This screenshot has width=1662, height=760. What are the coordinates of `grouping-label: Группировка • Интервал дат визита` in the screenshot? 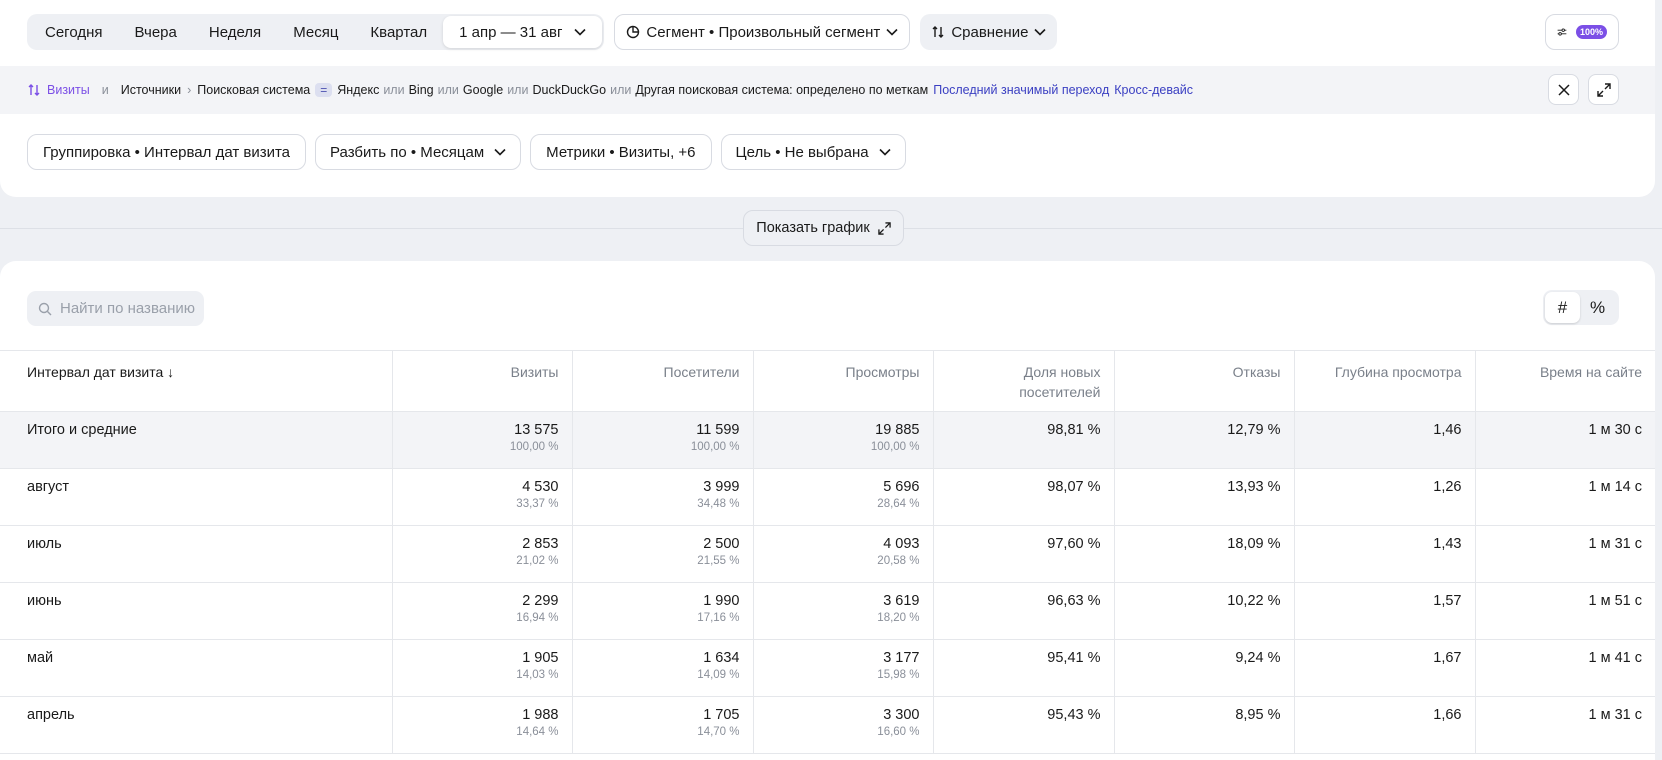 It's located at (167, 152).